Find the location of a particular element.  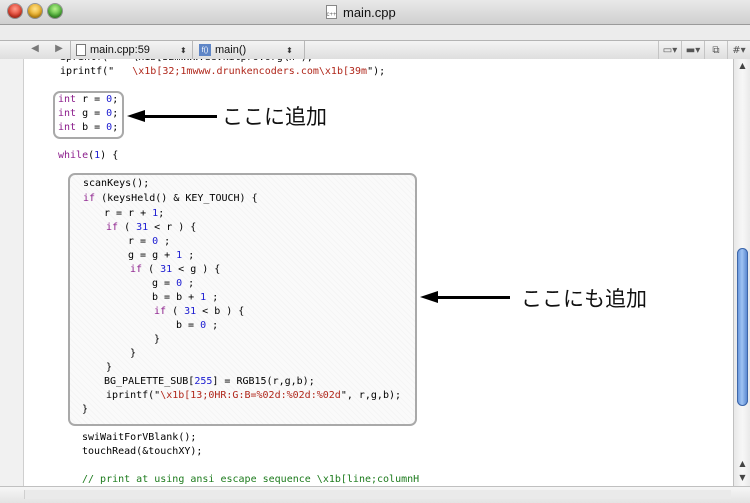

function-selector-label: main() is located at coordinates (231, 50).